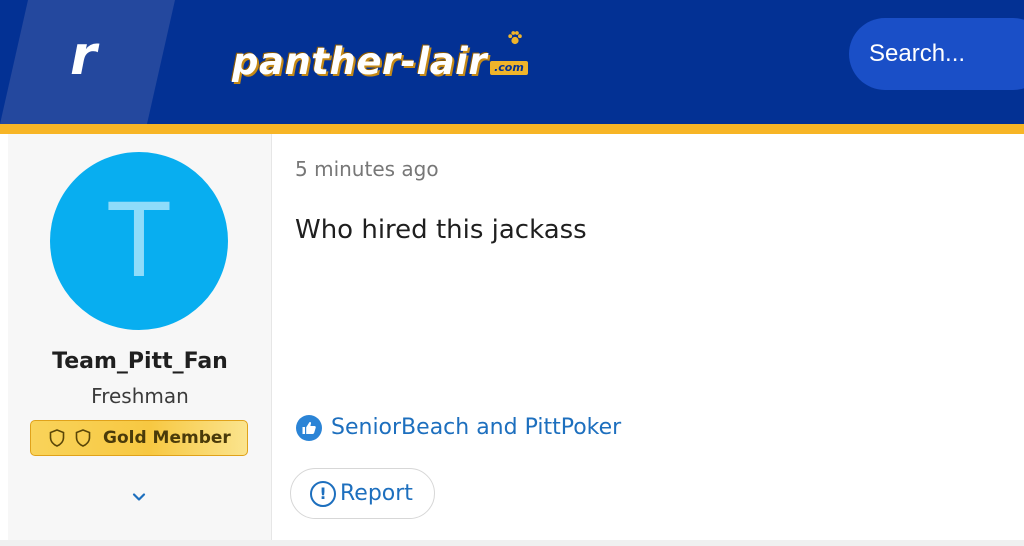 This screenshot has width=1024, height=546. I want to click on reactions-users: SeniorBeach and PittPoker, so click(476, 427).